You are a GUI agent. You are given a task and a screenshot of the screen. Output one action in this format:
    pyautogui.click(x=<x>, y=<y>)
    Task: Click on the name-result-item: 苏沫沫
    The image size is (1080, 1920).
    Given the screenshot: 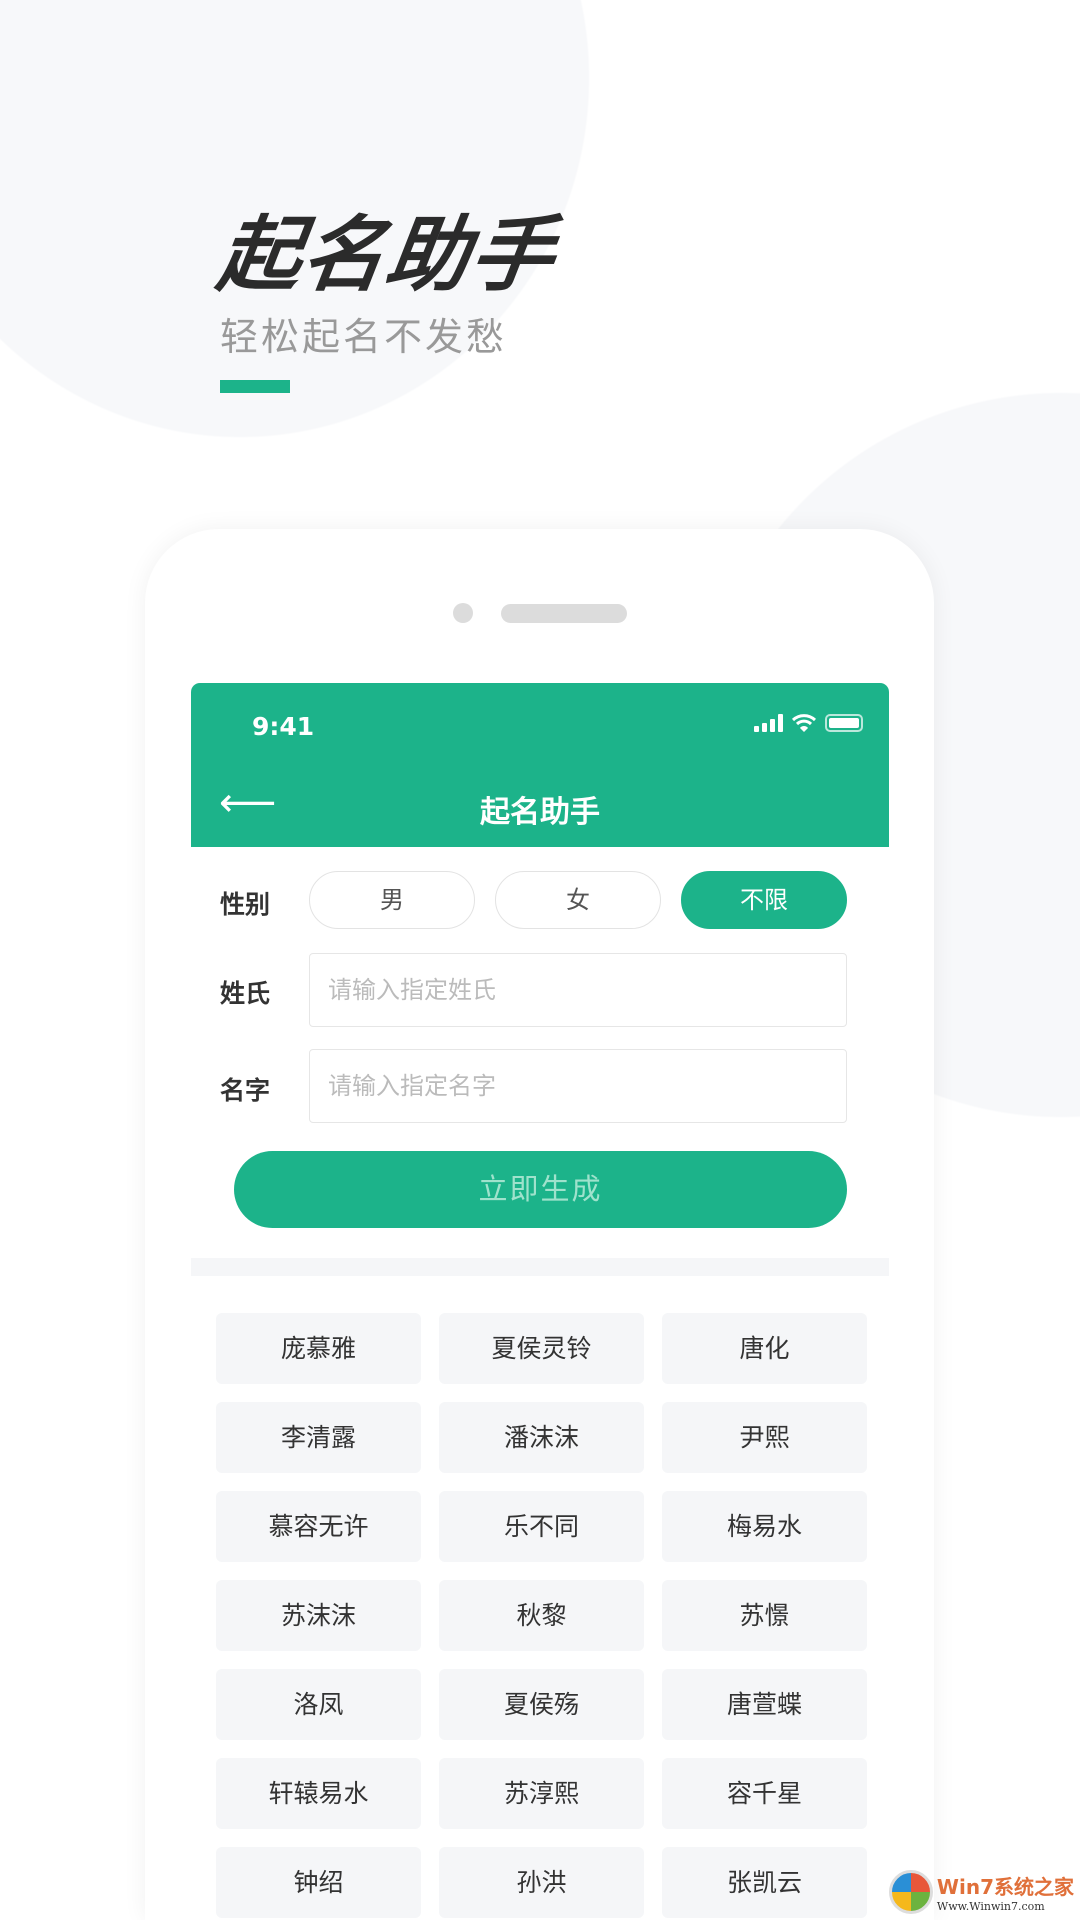 What is the action you would take?
    pyautogui.click(x=318, y=1615)
    